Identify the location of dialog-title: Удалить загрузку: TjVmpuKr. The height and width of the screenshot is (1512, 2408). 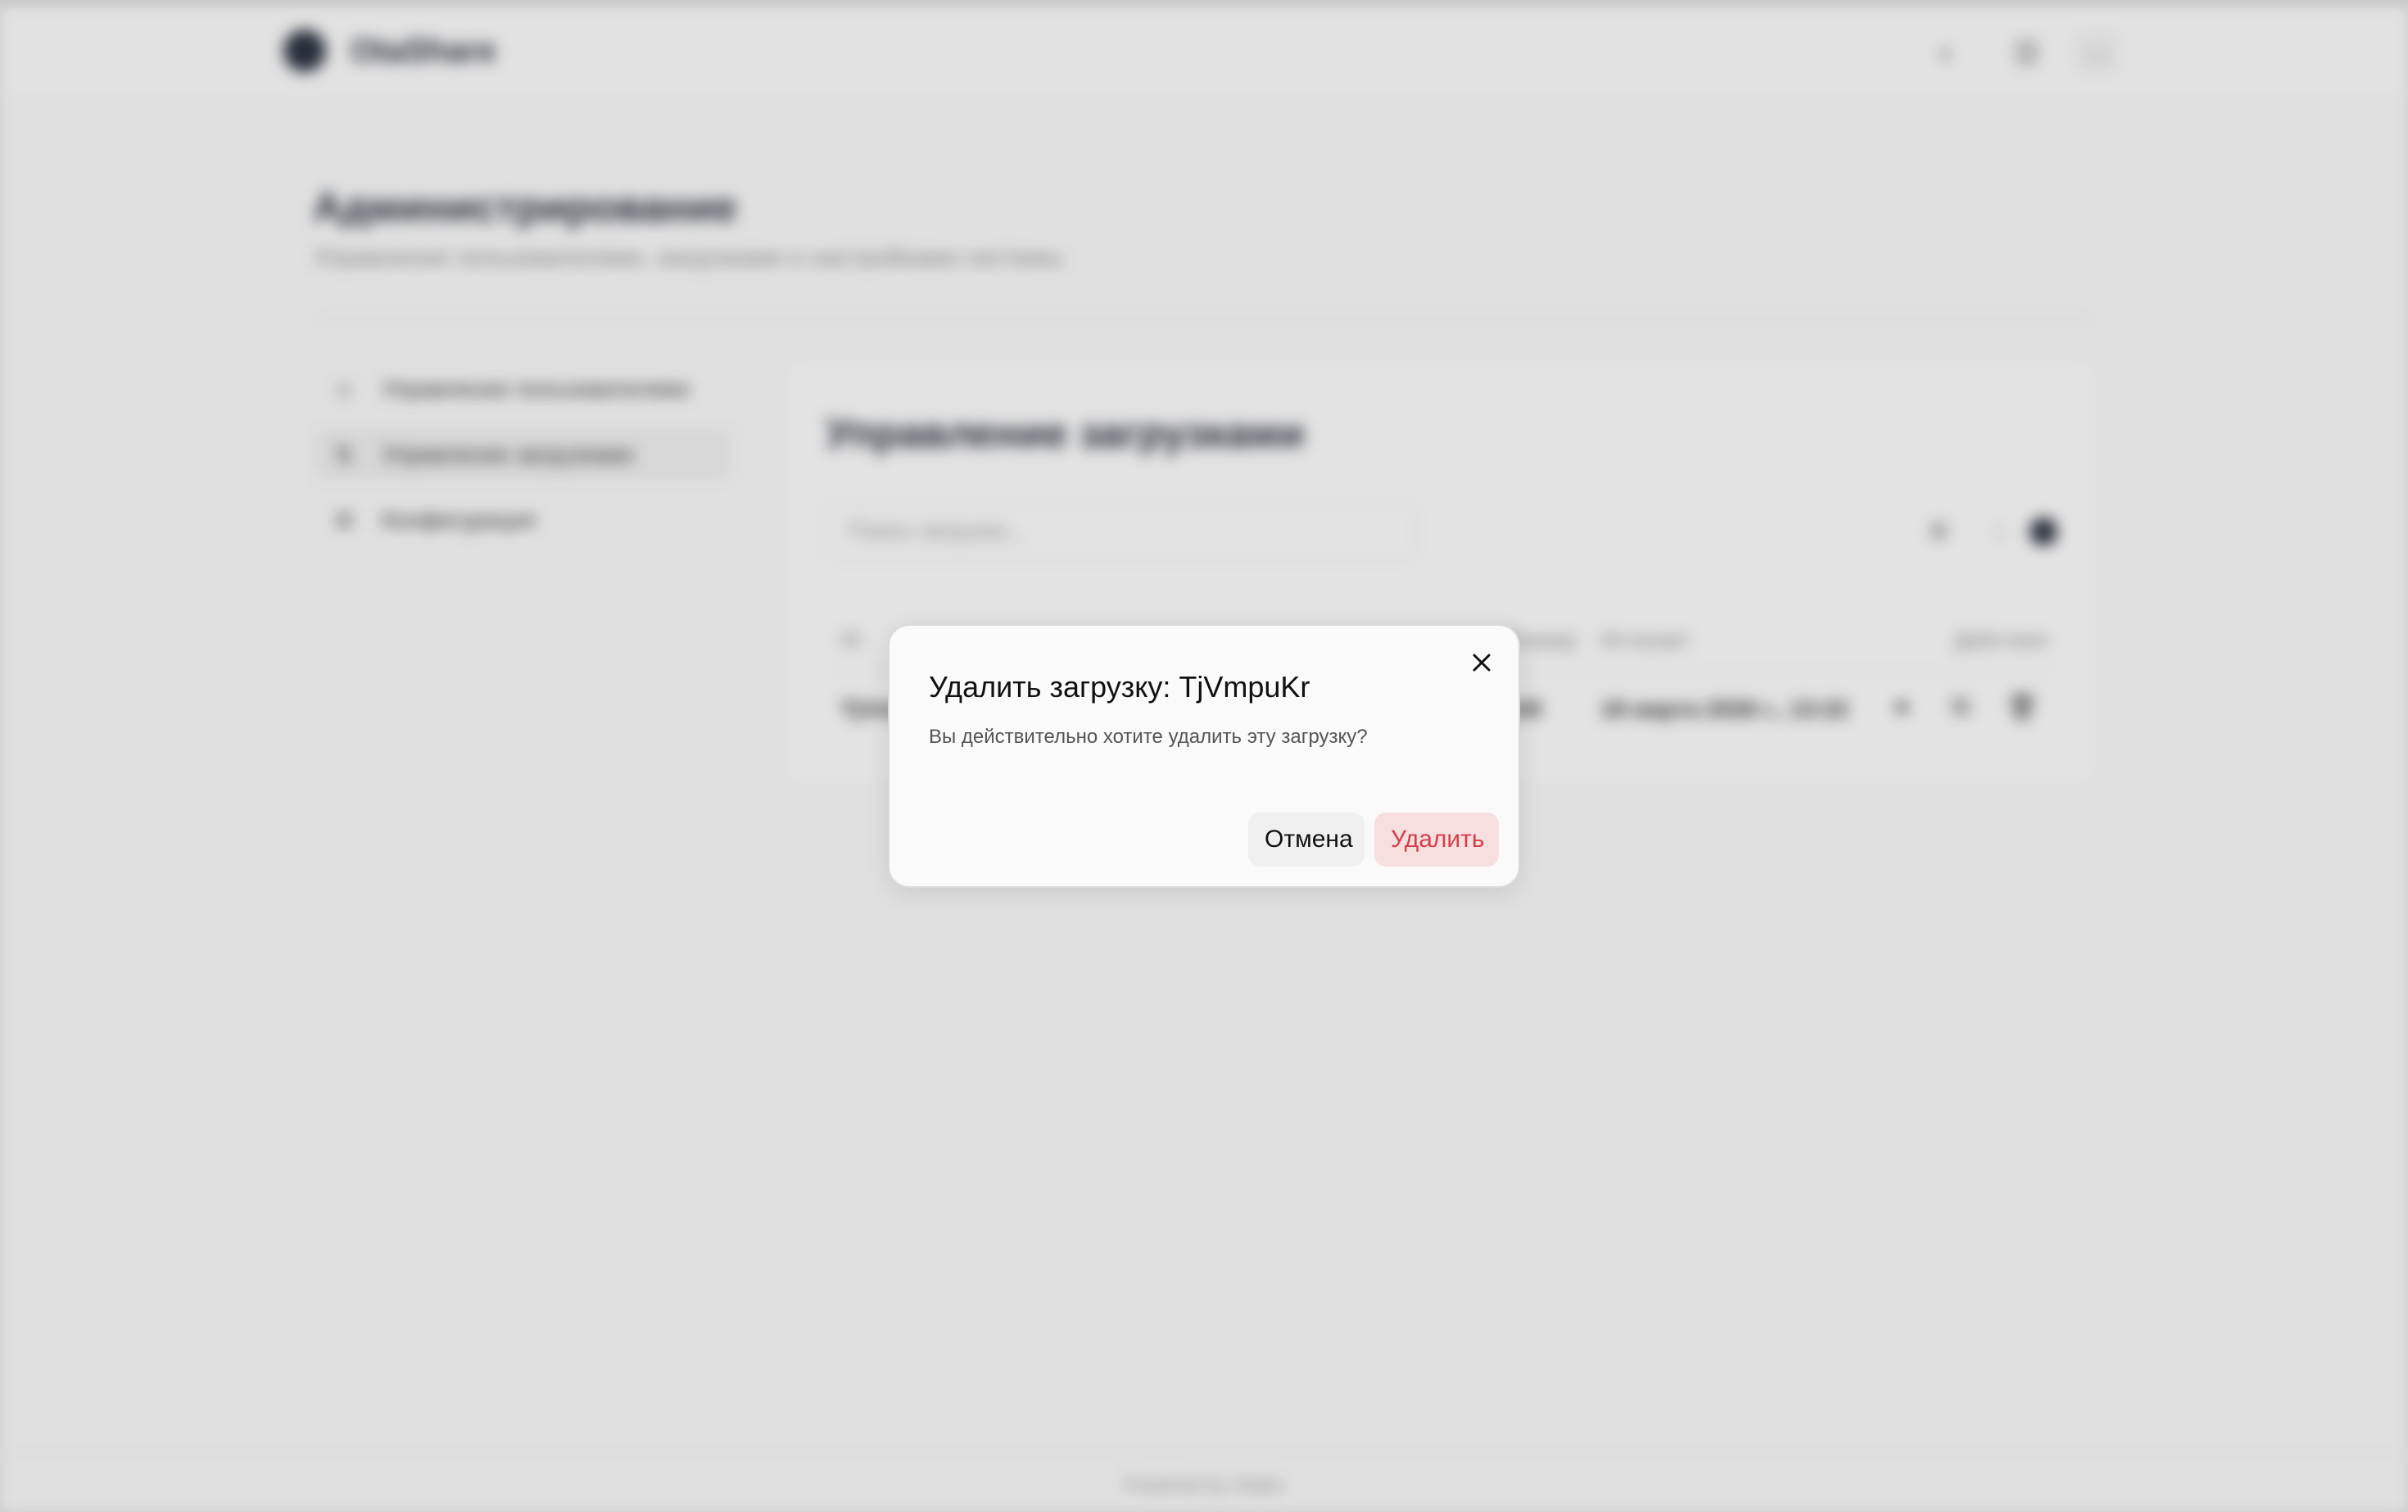
(1119, 687).